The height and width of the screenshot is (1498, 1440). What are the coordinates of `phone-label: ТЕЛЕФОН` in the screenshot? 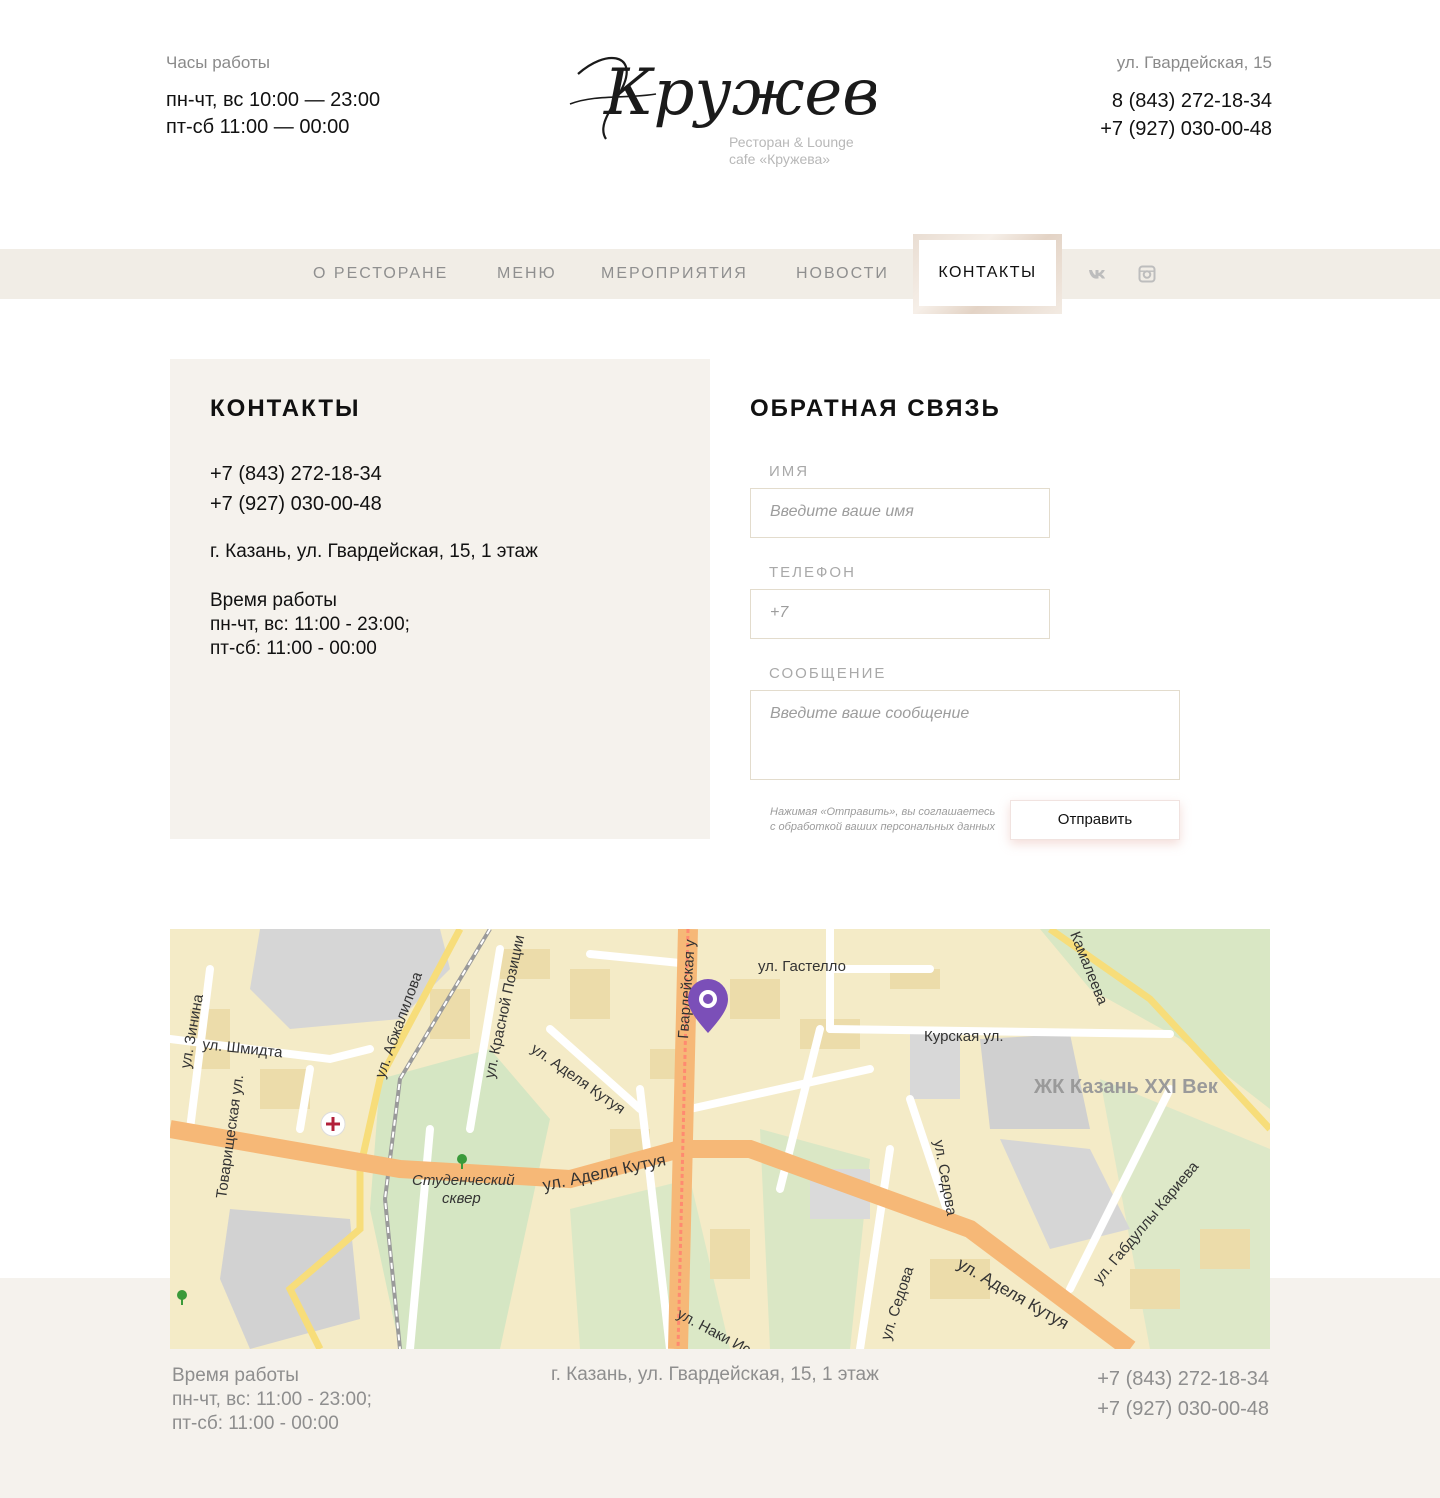 It's located at (812, 572).